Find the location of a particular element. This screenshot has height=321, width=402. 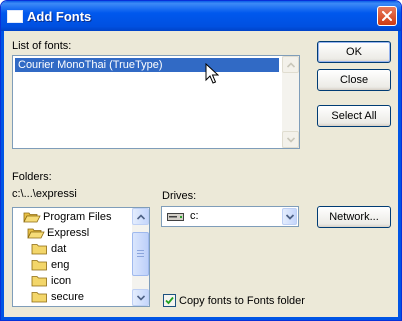

checkmark-icon is located at coordinates (169, 300).